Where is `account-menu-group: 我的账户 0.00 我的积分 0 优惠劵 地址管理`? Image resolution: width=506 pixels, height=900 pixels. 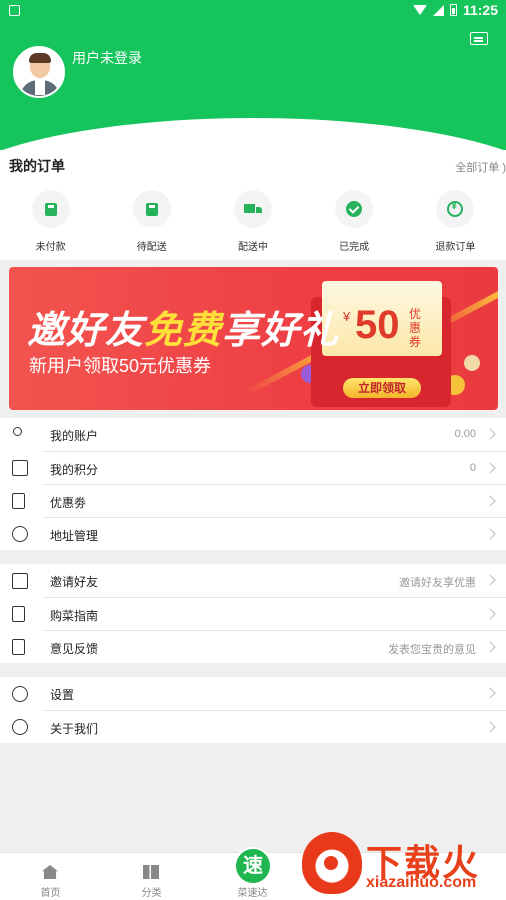 account-menu-group: 我的账户 0.00 我的积分 0 优惠劵 地址管理 is located at coordinates (253, 484).